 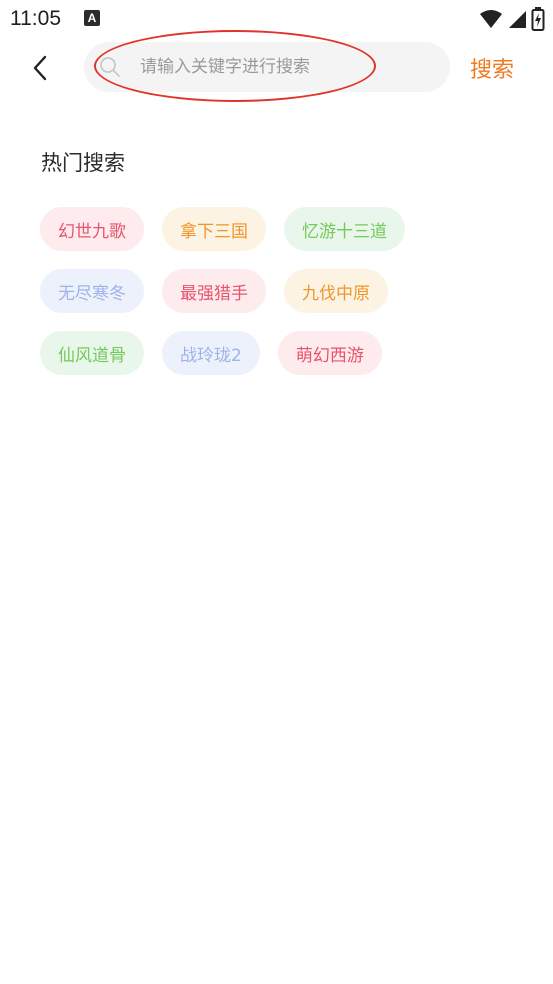 What do you see at coordinates (285, 67) in the screenshot?
I see `search-input` at bounding box center [285, 67].